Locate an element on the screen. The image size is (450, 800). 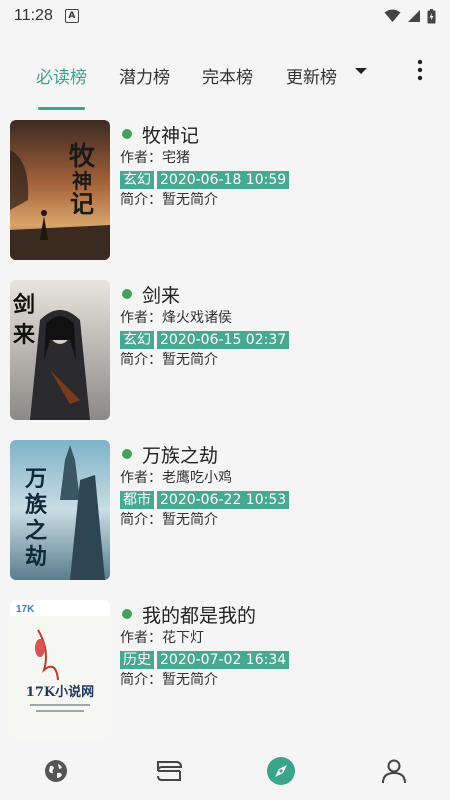
book-cover: 17K 17K小说网 is located at coordinates (60, 670).